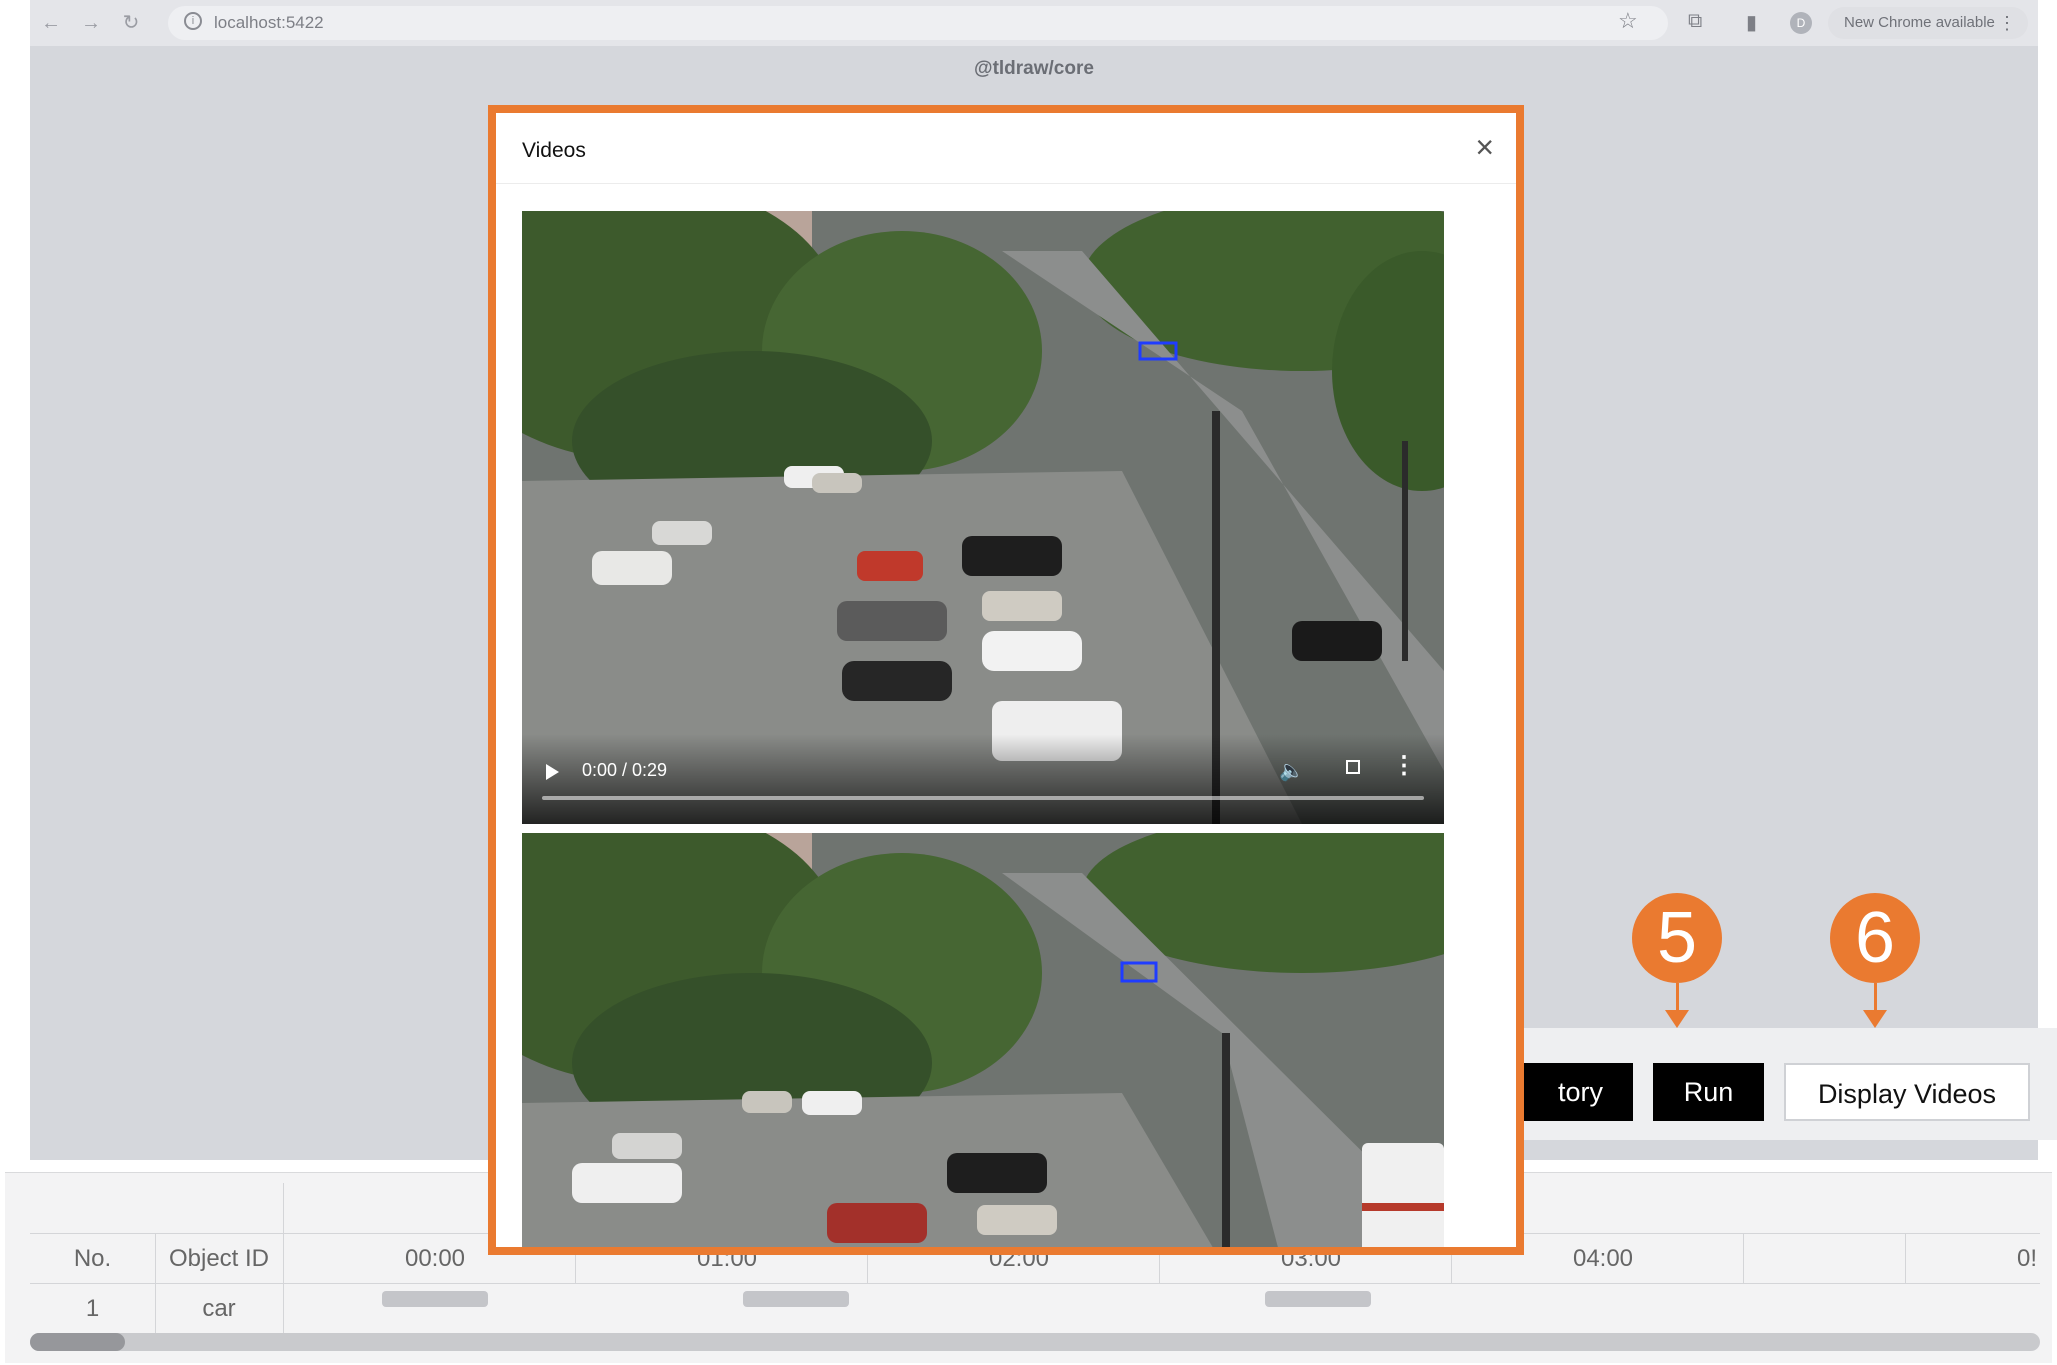 This screenshot has height=1365, width=2057. Describe the element at coordinates (1035, 1283) in the screenshot. I see `table-divider` at that location.